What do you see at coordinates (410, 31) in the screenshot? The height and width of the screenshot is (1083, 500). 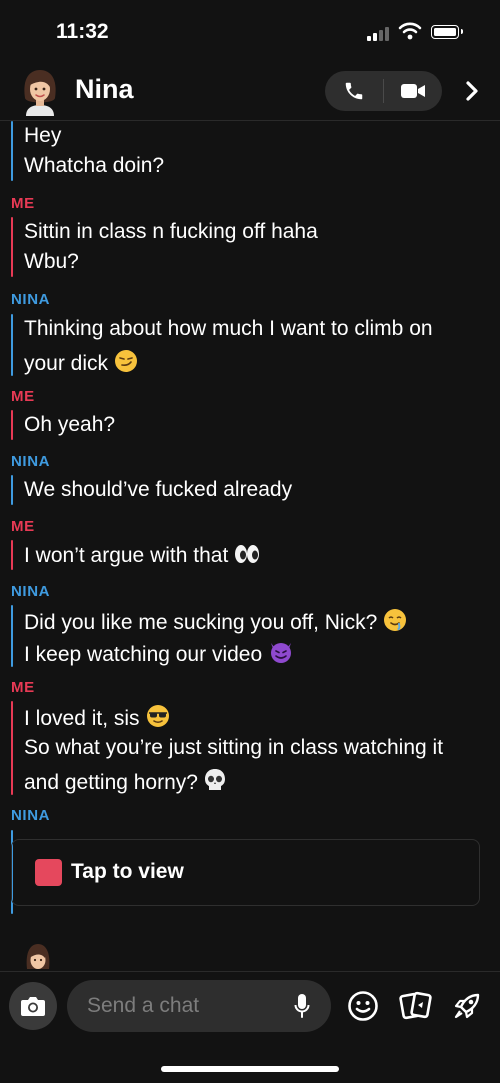 I see `wifi-icon` at bounding box center [410, 31].